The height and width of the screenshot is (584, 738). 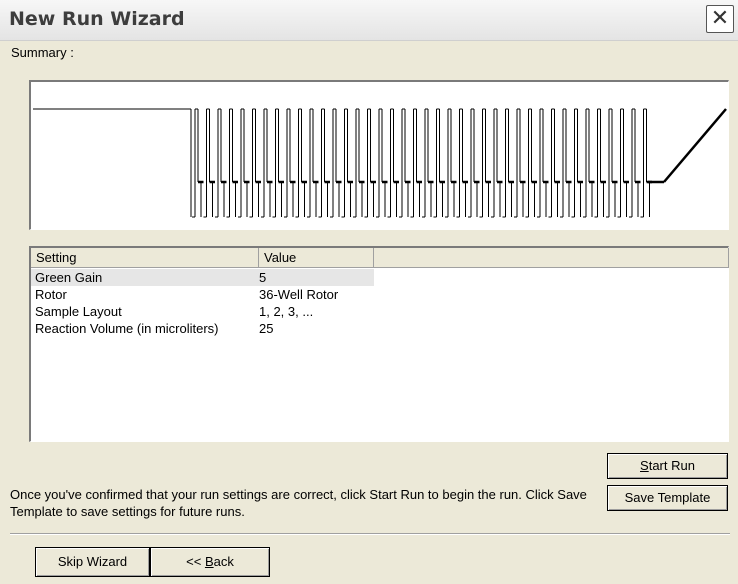 I want to click on back-button: << Back, so click(x=210, y=562).